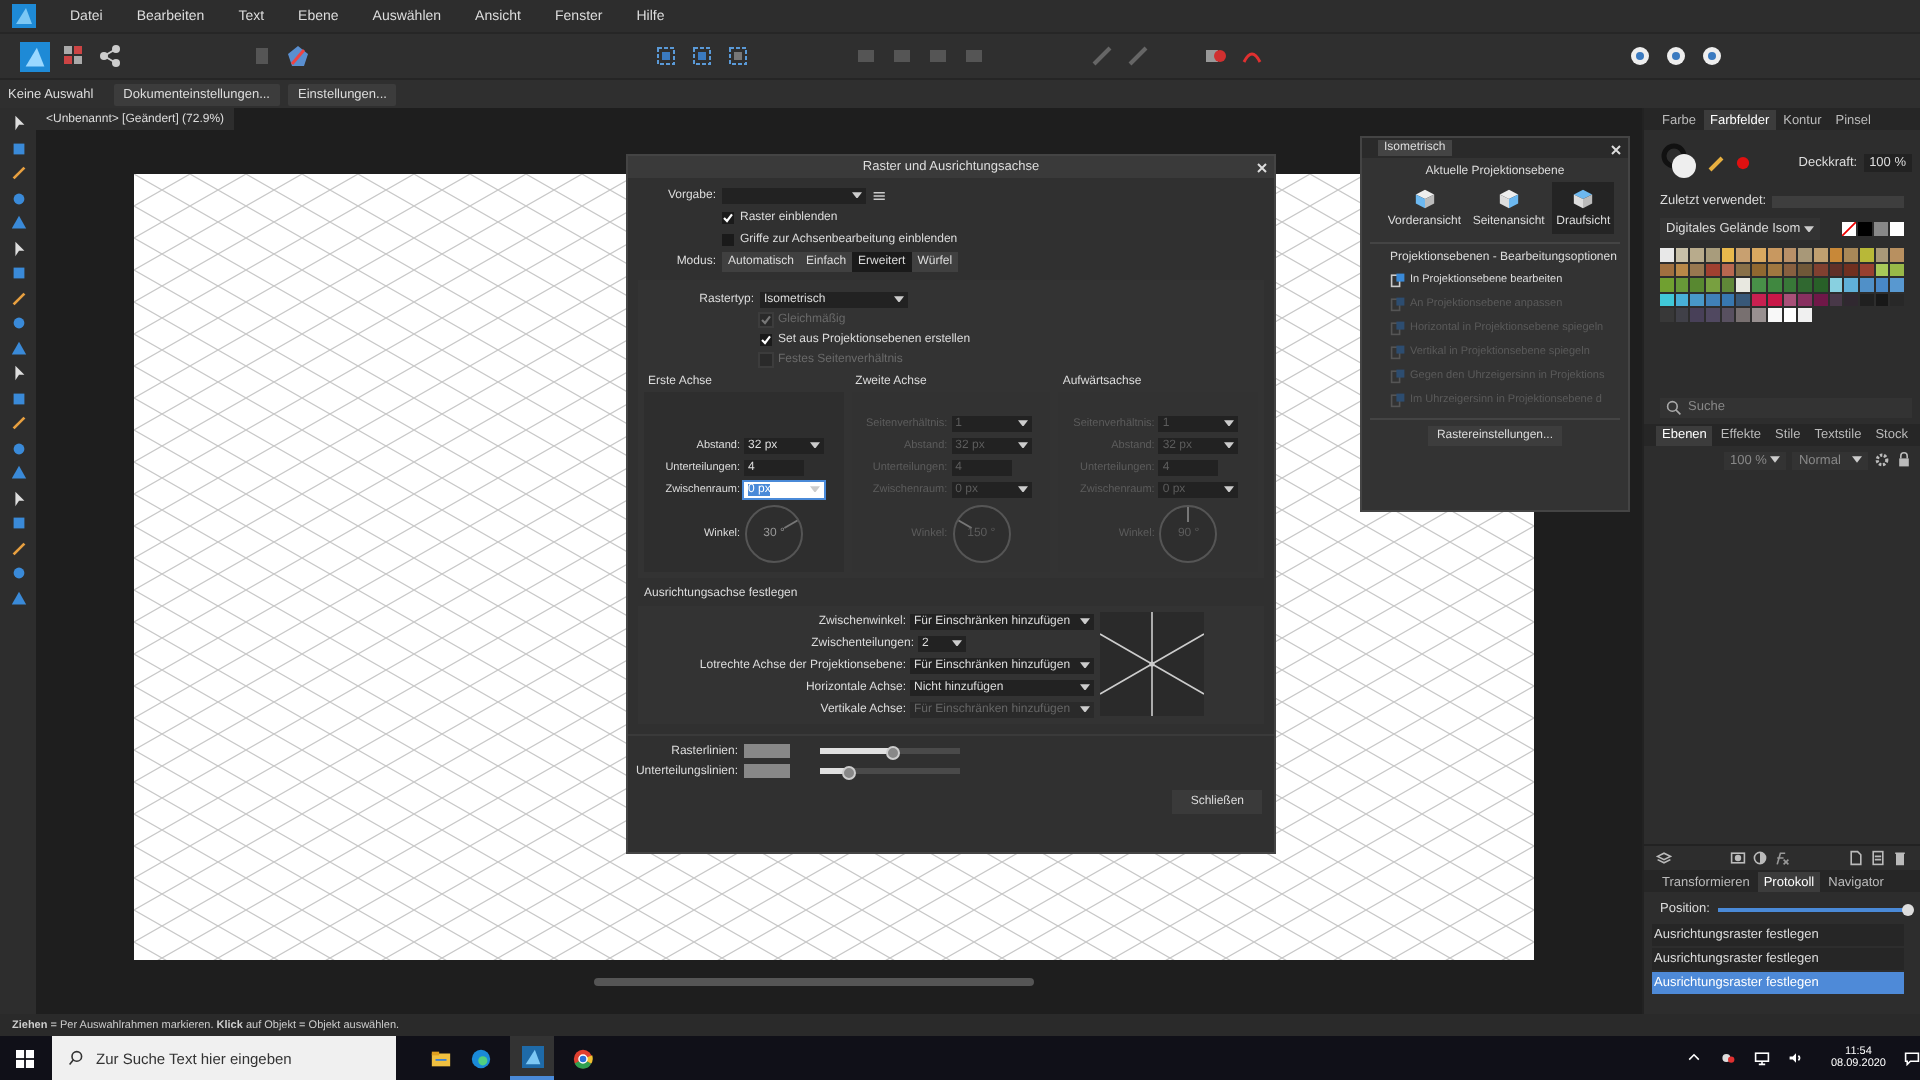 Image resolution: width=1920 pixels, height=1080 pixels. Describe the element at coordinates (298, 56) in the screenshot. I see `pentagon-icon` at that location.